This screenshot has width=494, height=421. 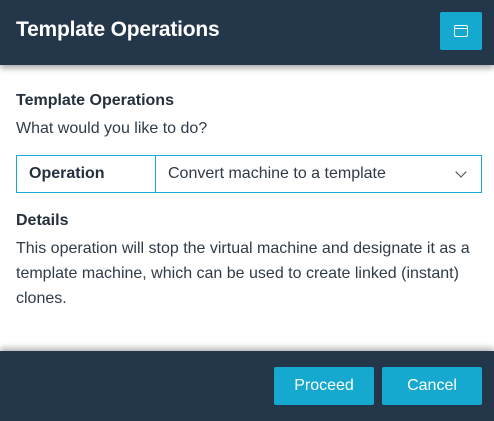 What do you see at coordinates (324, 386) in the screenshot?
I see `proceed-button: Proceed` at bounding box center [324, 386].